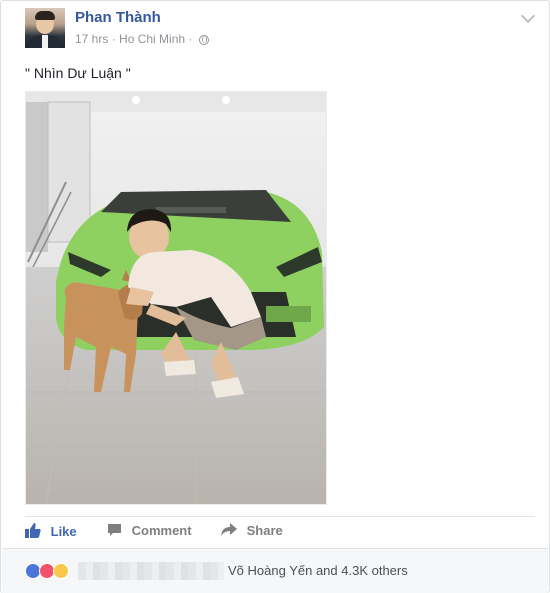 The width and height of the screenshot is (550, 593). I want to click on comment-button: Comment, so click(149, 530).